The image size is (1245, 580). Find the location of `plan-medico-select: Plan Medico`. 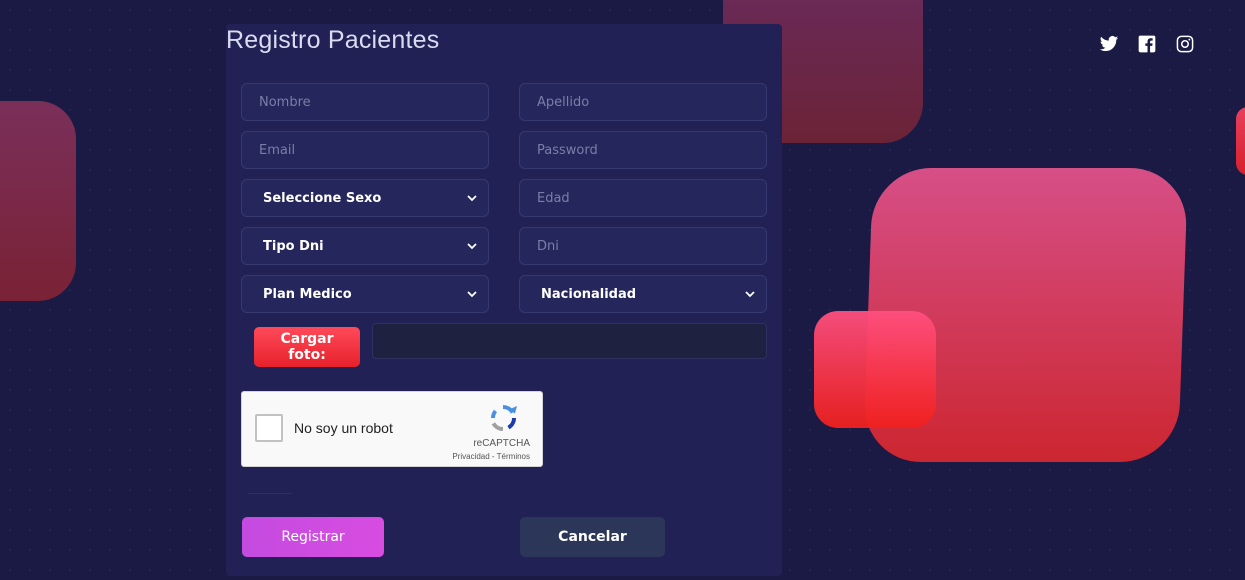

plan-medico-select: Plan Medico is located at coordinates (365, 294).